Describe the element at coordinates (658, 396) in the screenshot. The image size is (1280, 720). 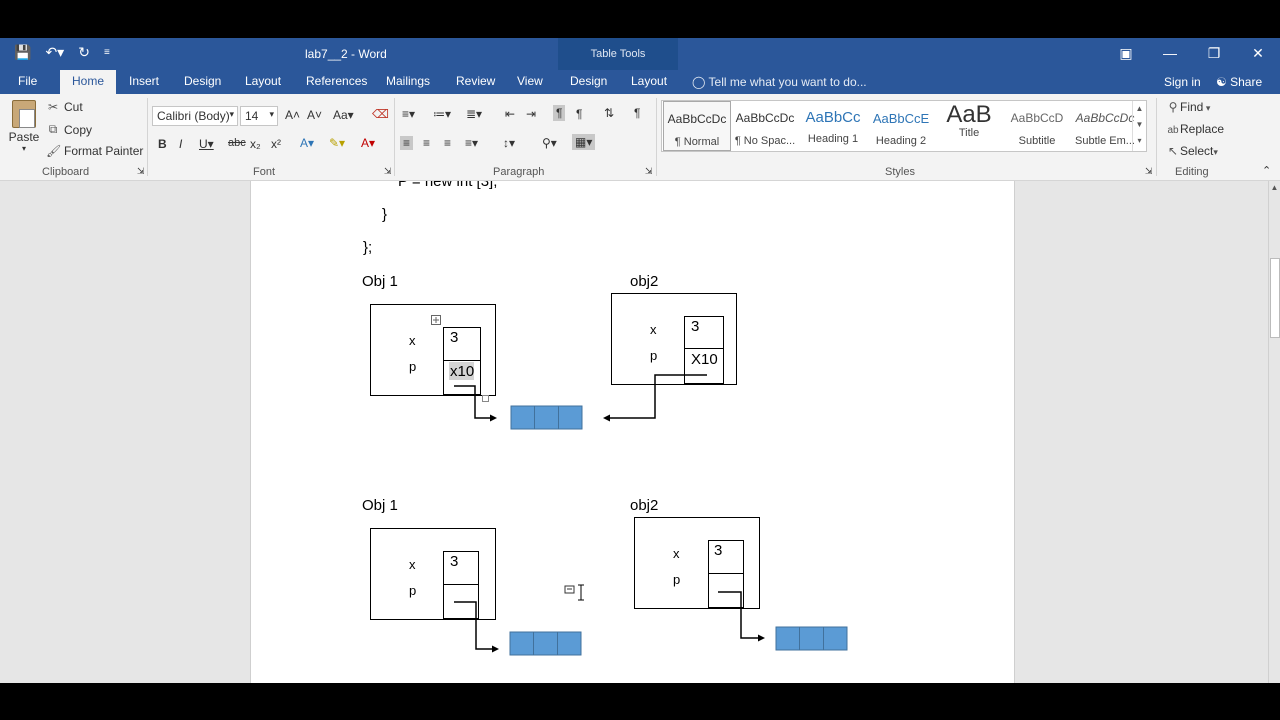
I see `pointer-arrow` at that location.